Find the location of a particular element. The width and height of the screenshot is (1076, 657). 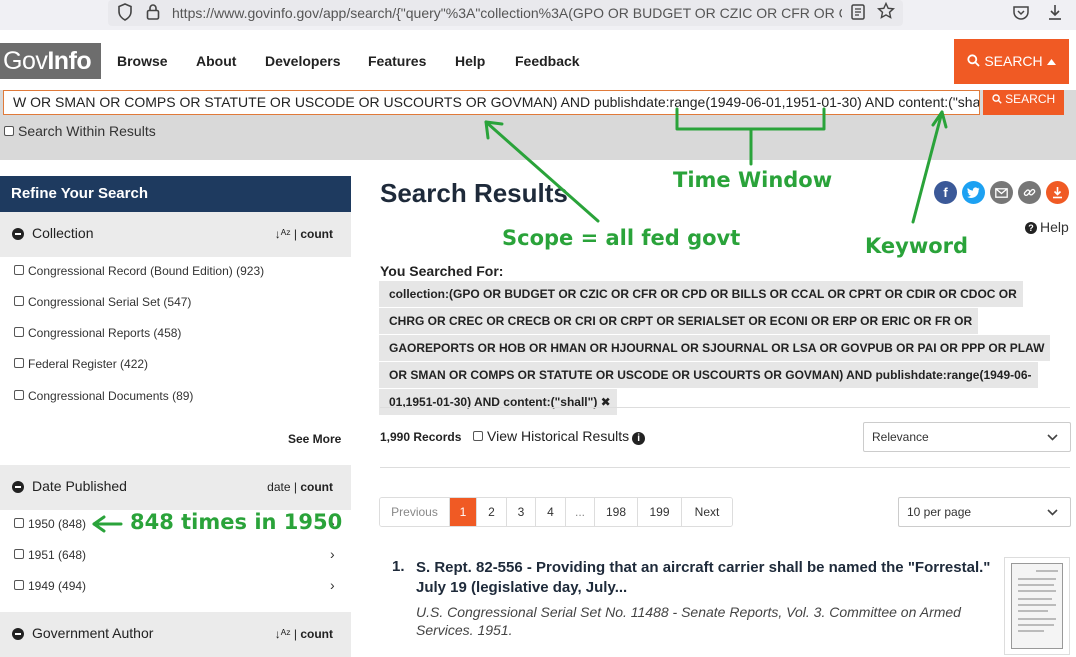

annotation-time-window: Time Window is located at coordinates (753, 180).